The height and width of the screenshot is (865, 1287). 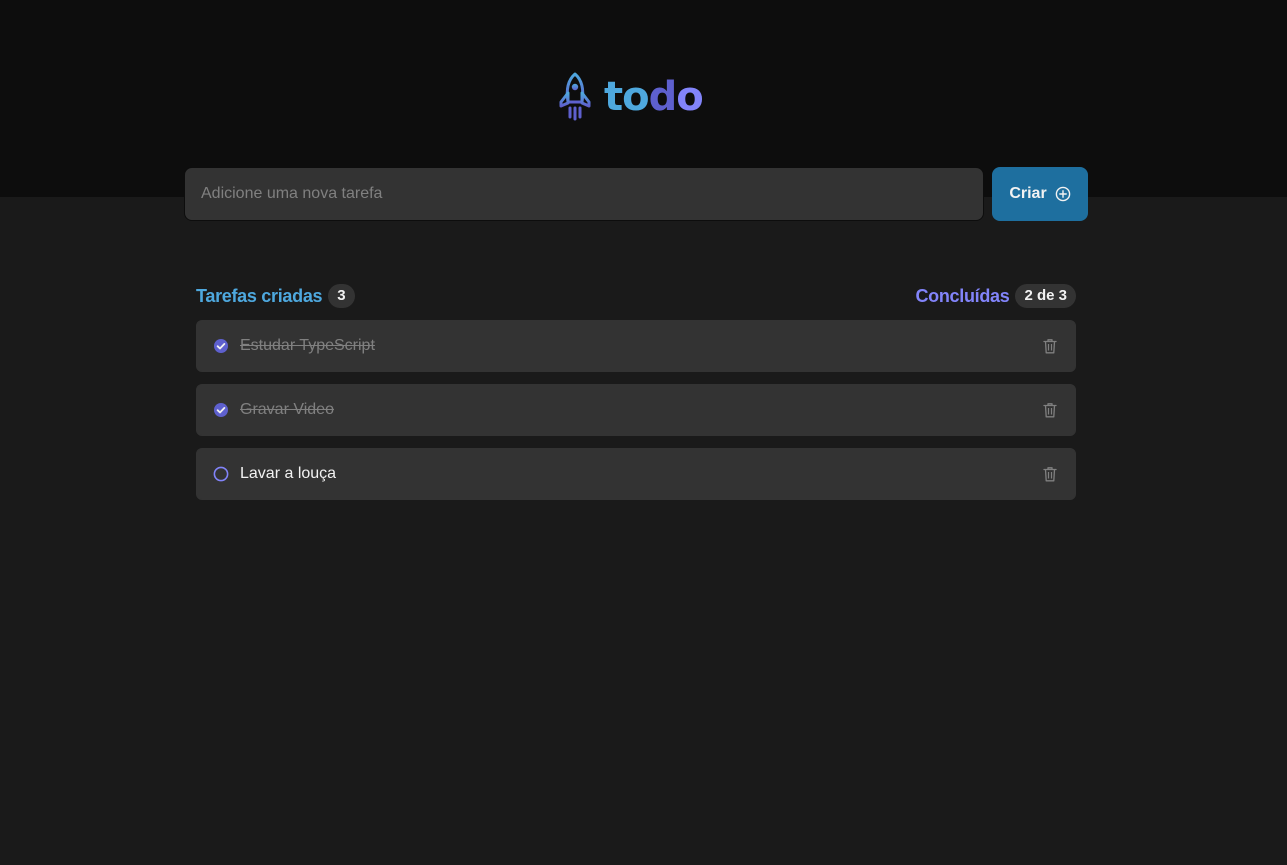 I want to click on logo-text-part: o, so click(x=690, y=97).